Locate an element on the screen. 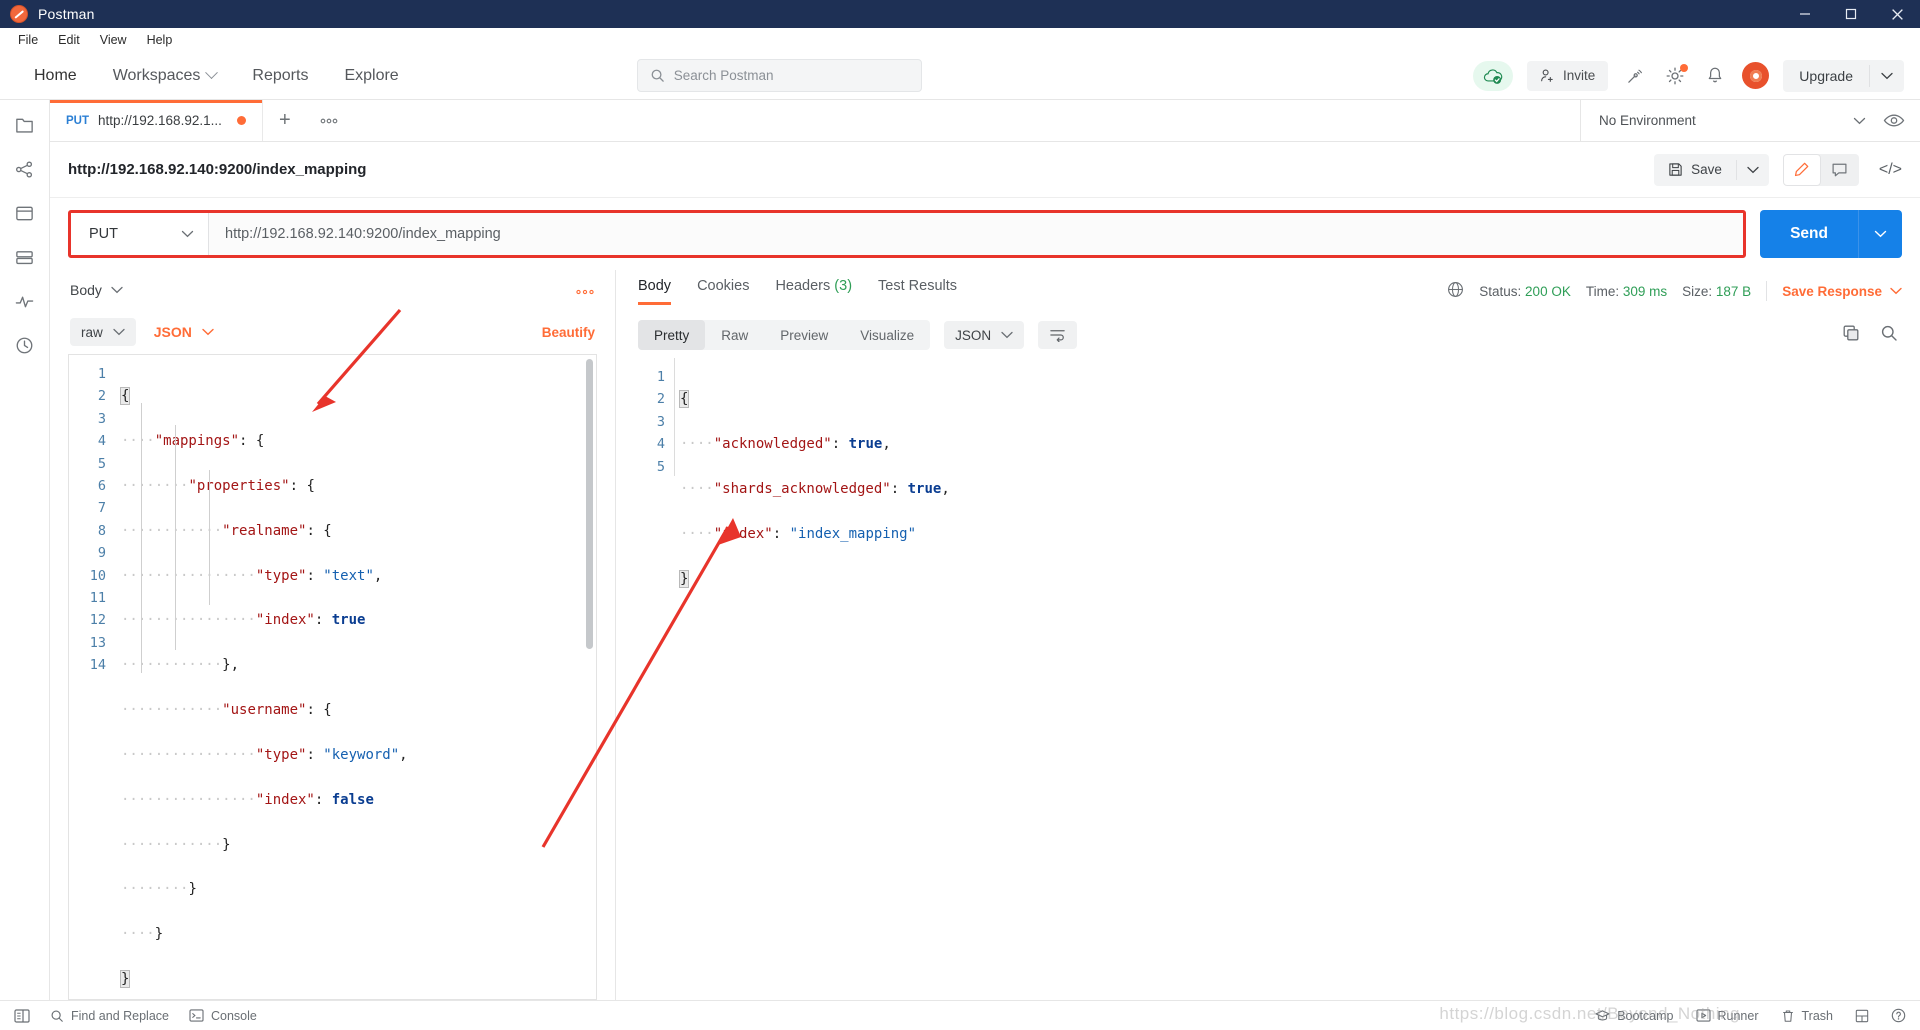  environments-icon is located at coordinates (25, 213).